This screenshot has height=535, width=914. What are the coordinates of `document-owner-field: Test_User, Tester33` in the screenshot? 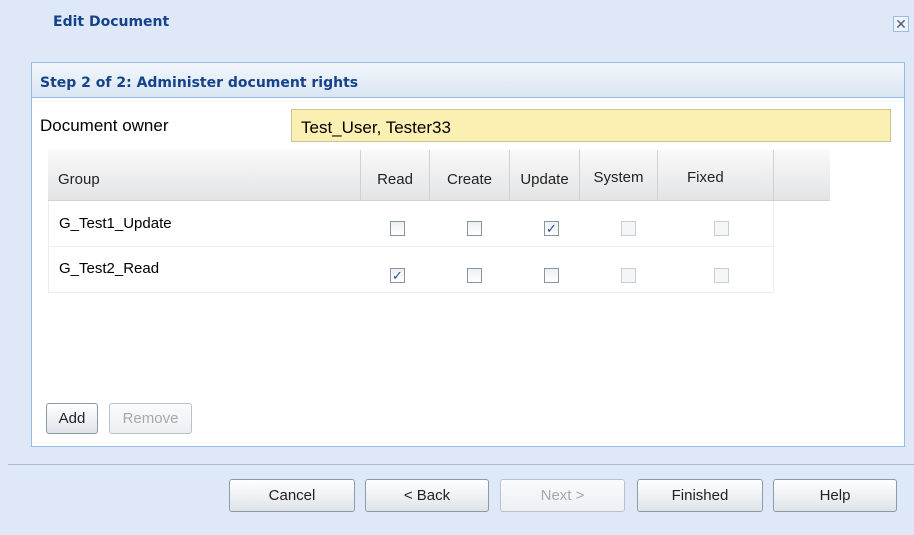 It's located at (591, 125).